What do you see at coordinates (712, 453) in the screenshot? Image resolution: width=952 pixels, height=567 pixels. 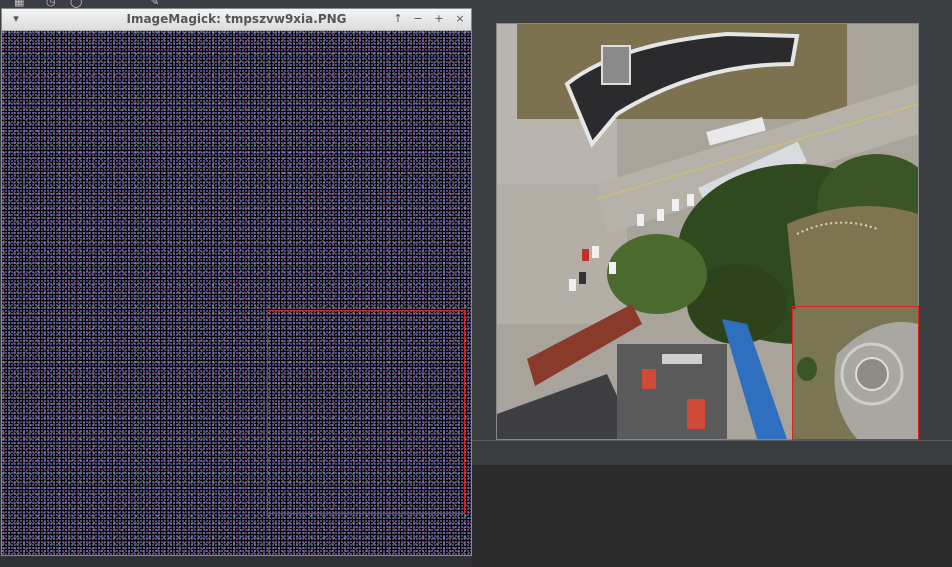 I see `desktop-panel` at bounding box center [712, 453].